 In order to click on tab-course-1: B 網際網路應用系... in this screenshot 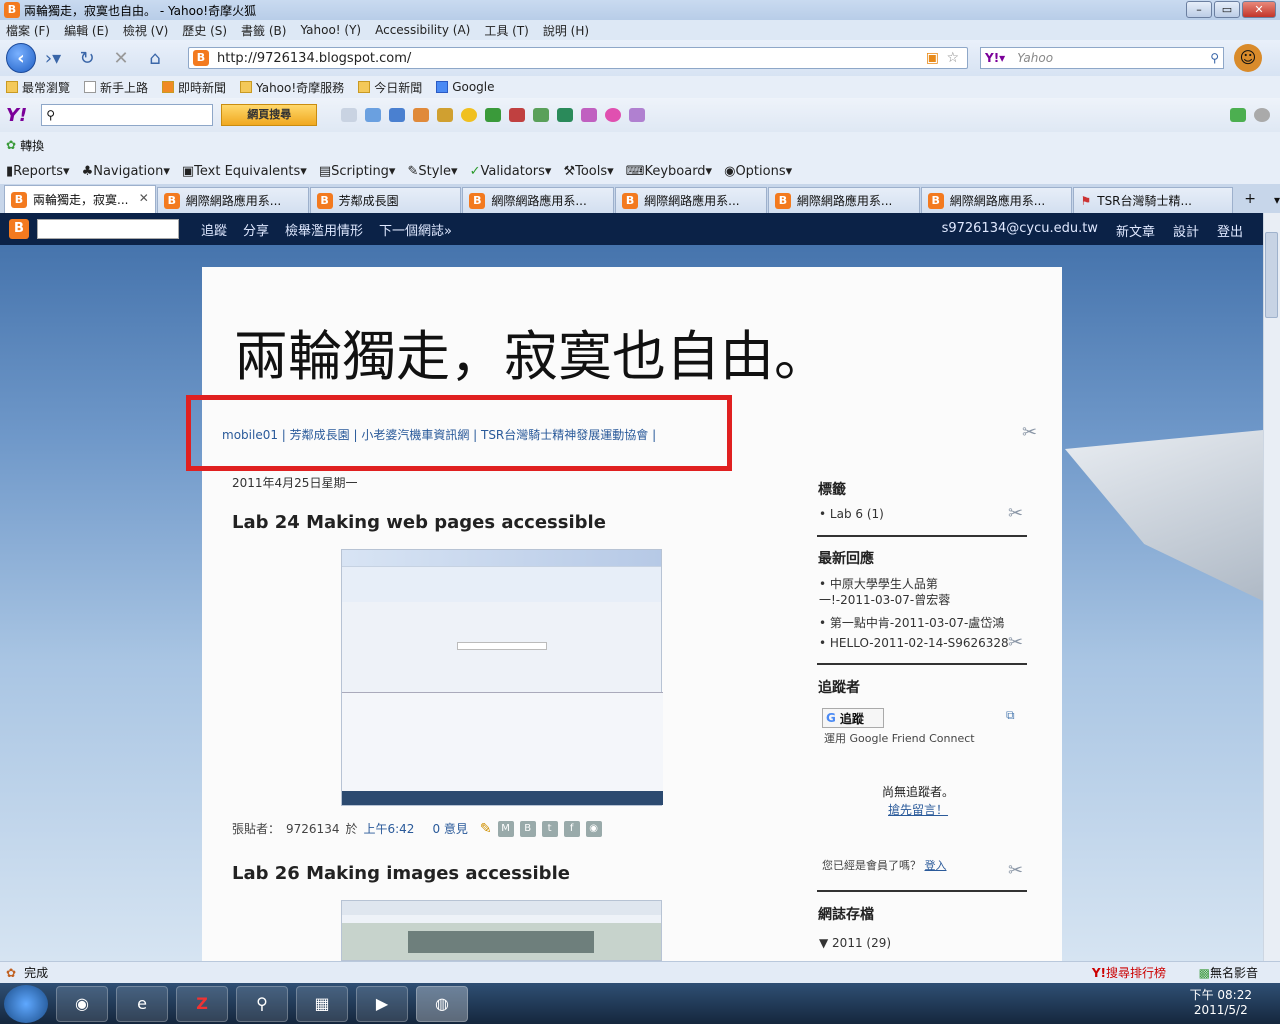, I will do `click(232, 200)`.